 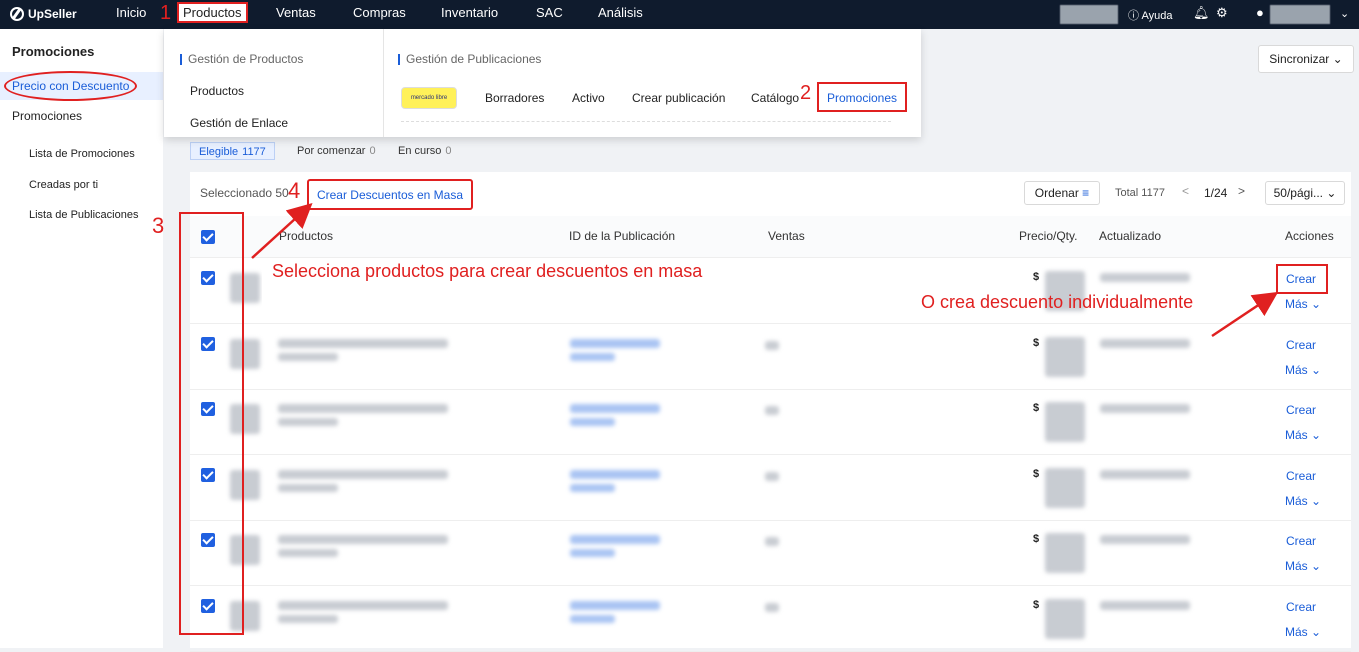 What do you see at coordinates (862, 97) in the screenshot?
I see `annotation-box-promociones` at bounding box center [862, 97].